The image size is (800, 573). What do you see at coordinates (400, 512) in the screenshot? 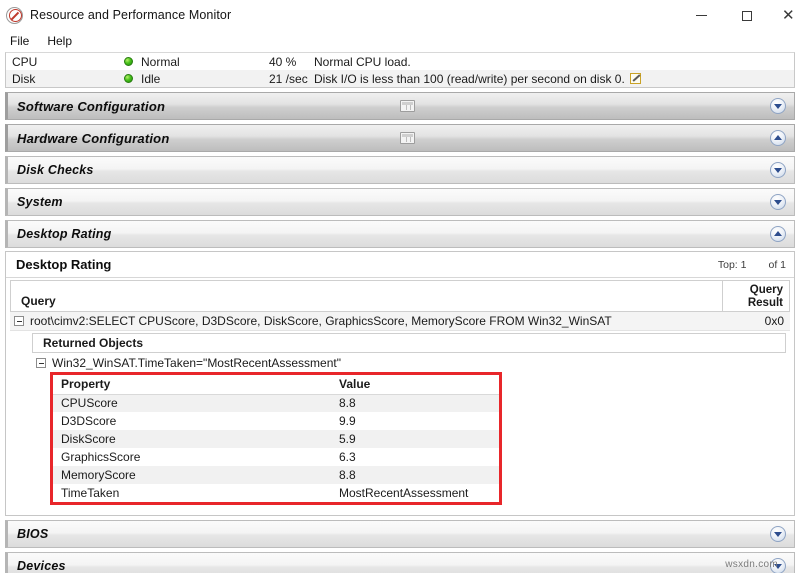
I see `panel-footer-spacer` at bounding box center [400, 512].